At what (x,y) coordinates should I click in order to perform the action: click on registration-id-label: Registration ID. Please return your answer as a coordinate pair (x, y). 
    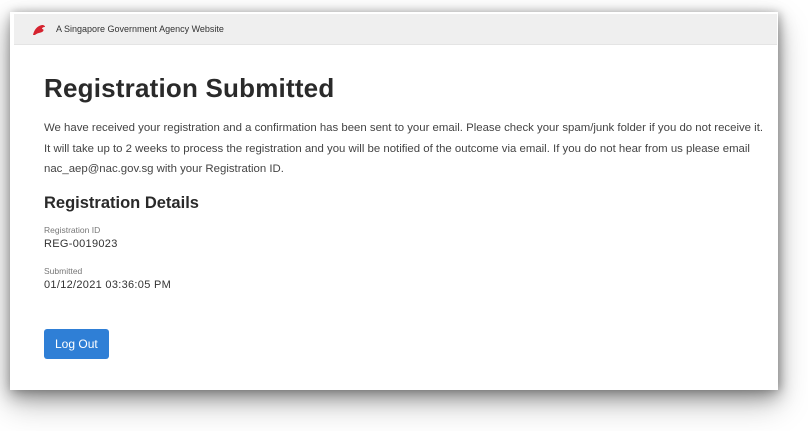
    Looking at the image, I should click on (72, 229).